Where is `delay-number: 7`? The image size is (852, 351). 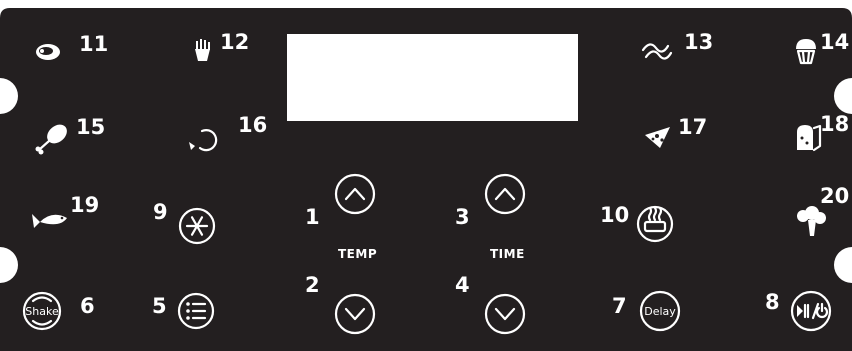
delay-number: 7 is located at coordinates (619, 306).